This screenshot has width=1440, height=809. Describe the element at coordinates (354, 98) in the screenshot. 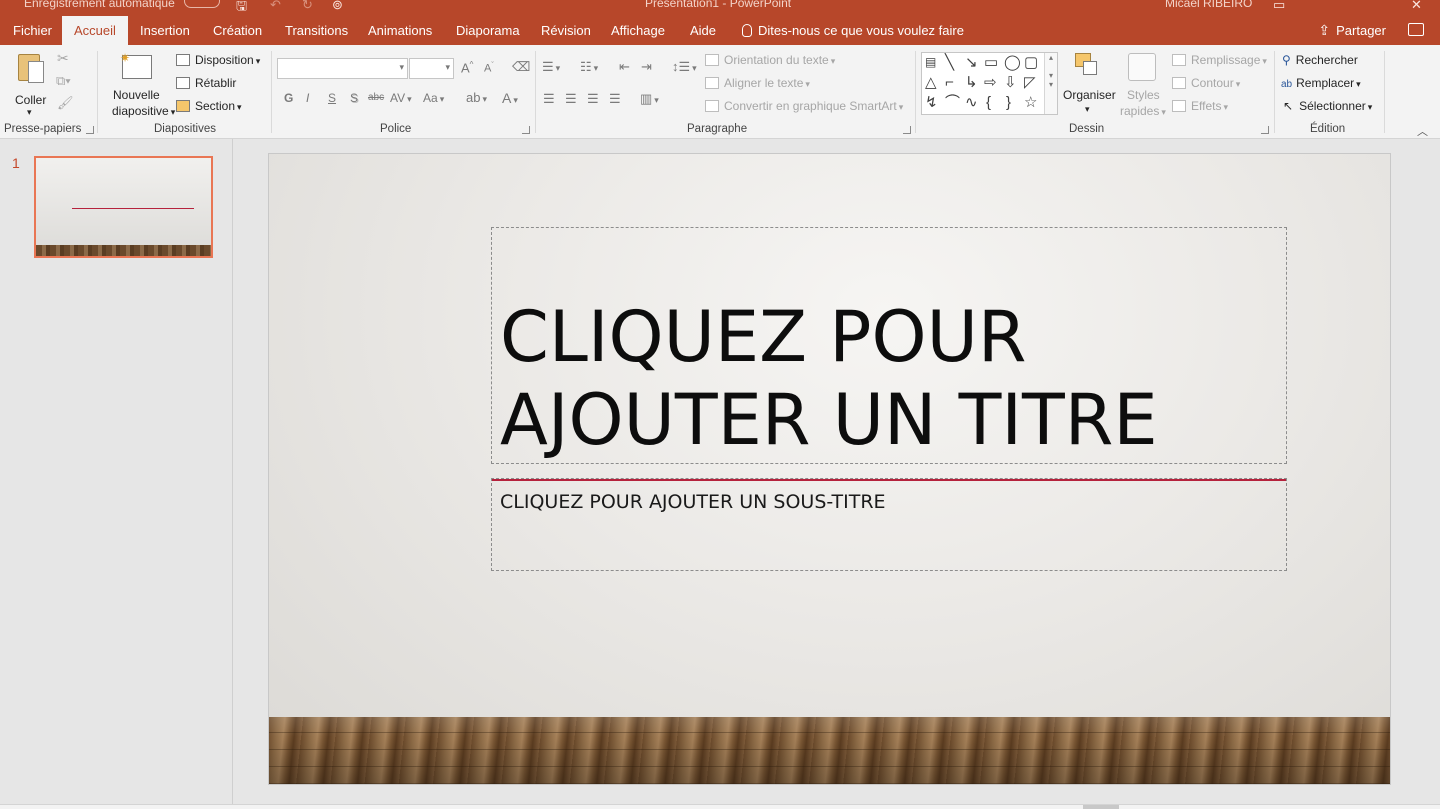

I see `shadow-button: S` at that location.